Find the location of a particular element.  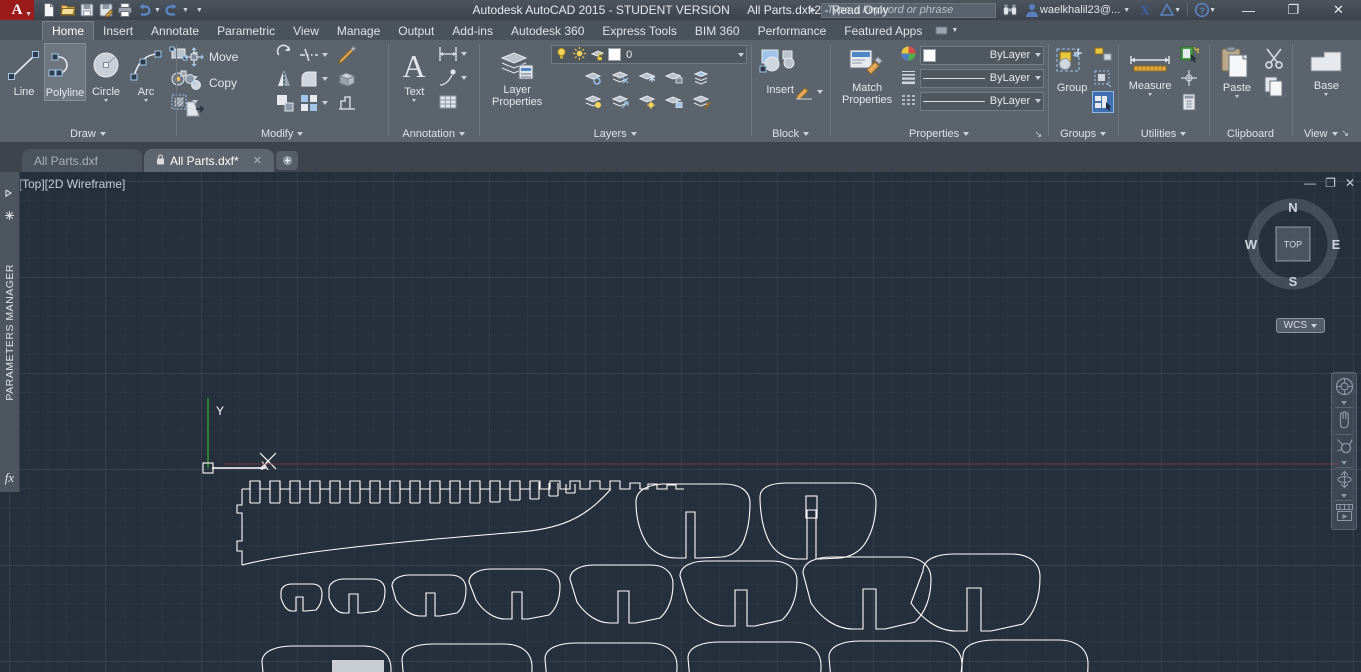

save-icon is located at coordinates (87, 10).